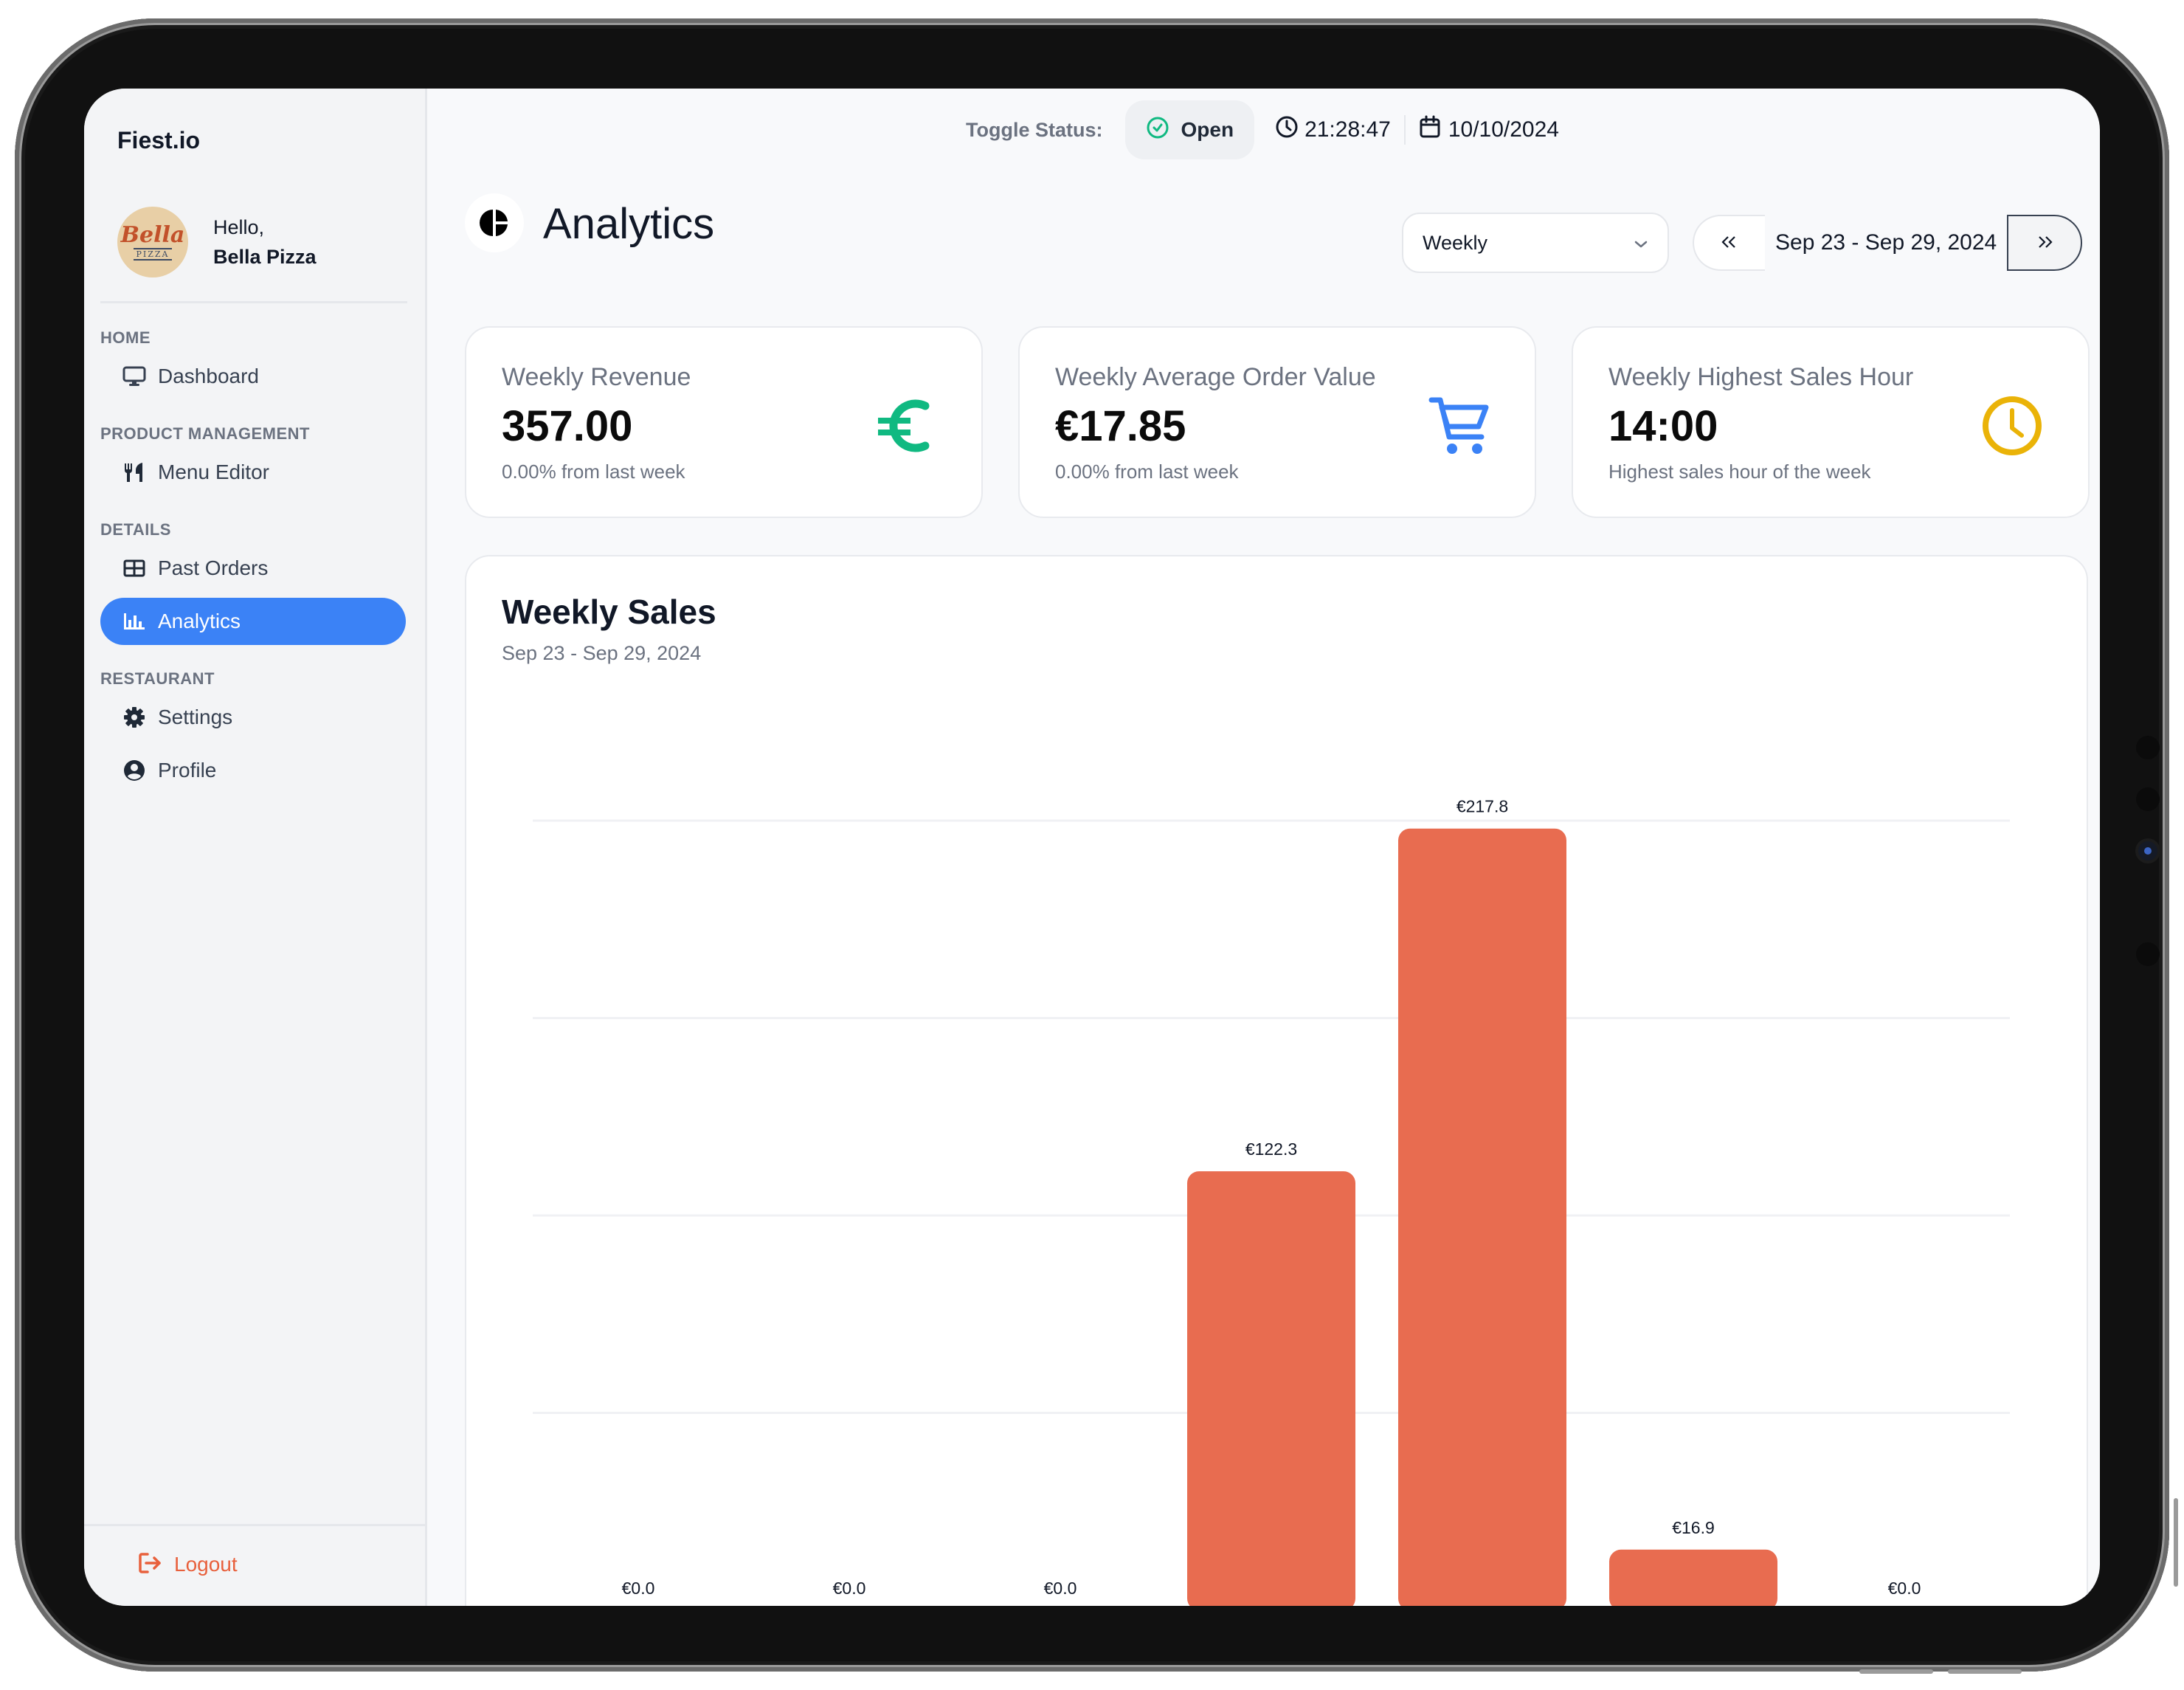 This screenshot has width=2184, height=1690. I want to click on cart-icon, so click(1459, 426).